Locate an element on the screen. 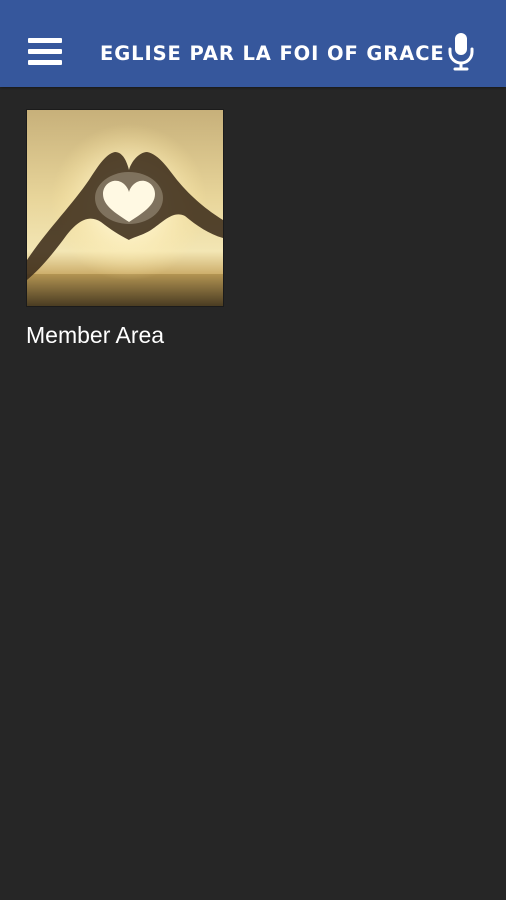 The width and height of the screenshot is (506, 900). member-area-label: Member Area is located at coordinates (95, 335).